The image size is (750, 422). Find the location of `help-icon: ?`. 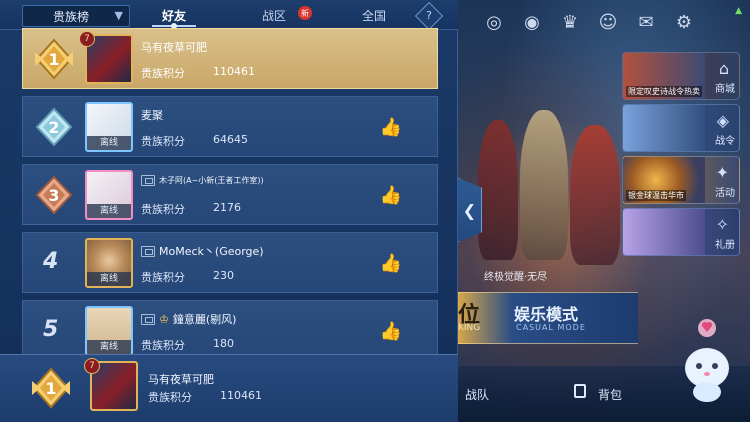

help-icon: ? is located at coordinates (429, 15).